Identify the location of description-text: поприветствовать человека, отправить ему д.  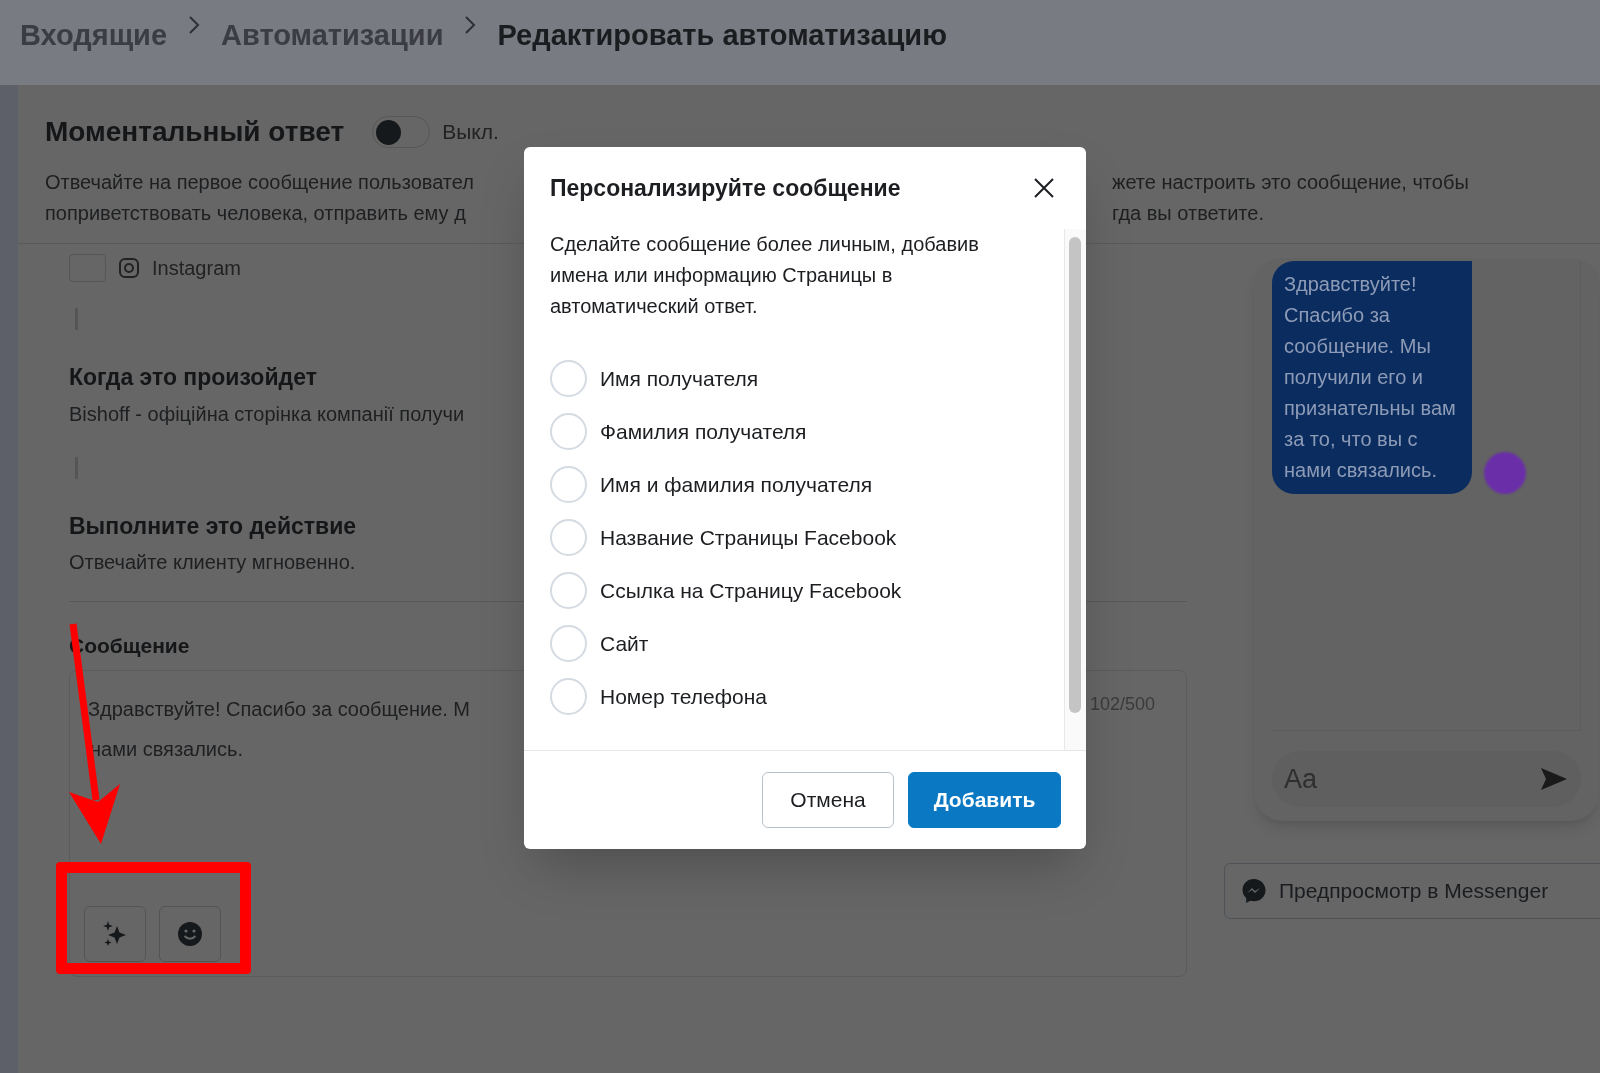
(256, 213).